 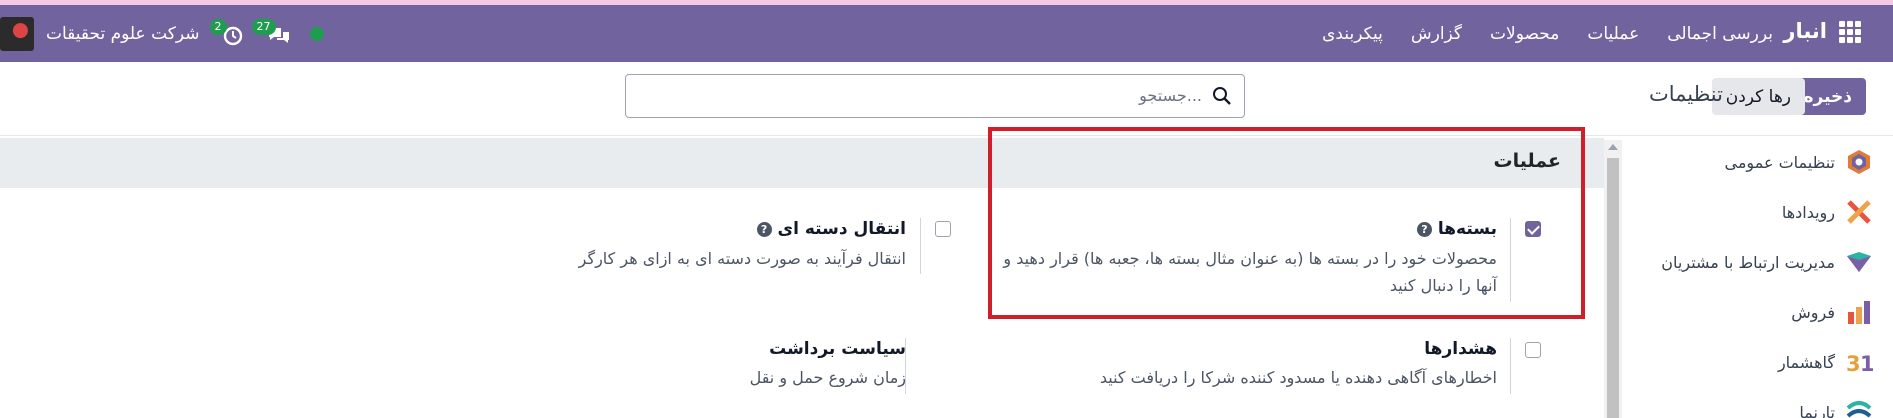 I want to click on sidebar-item-crm: مدیریت ارتباط با مشتریان, so click(x=1767, y=262).